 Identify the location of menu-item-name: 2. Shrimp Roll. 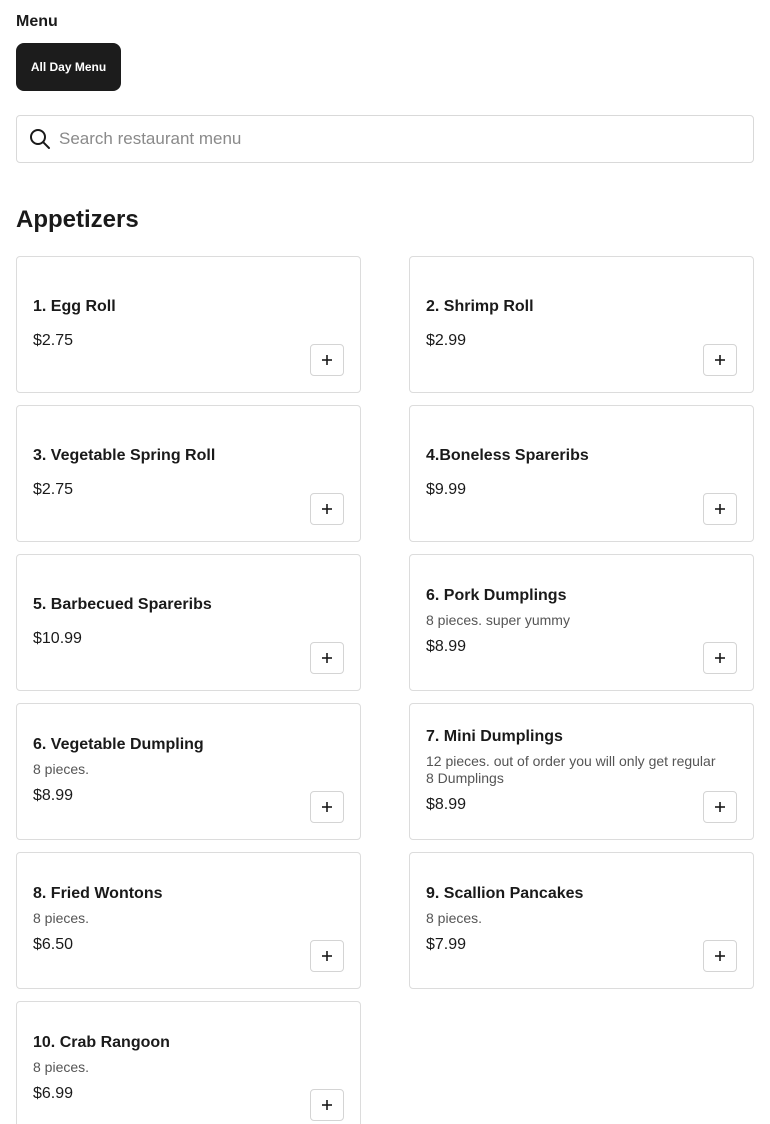
(480, 306).